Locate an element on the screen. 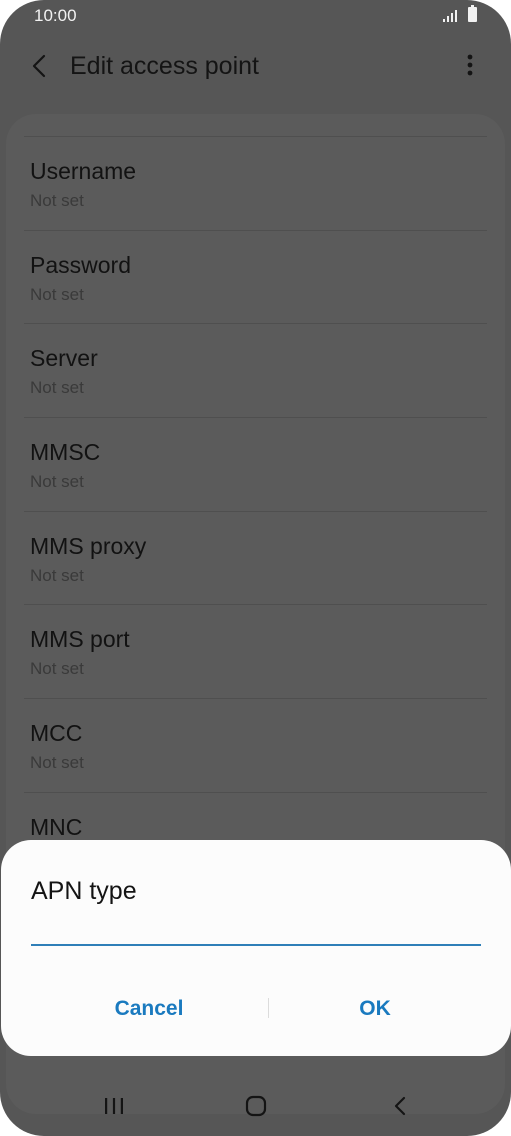  setting-title: Username is located at coordinates (83, 171).